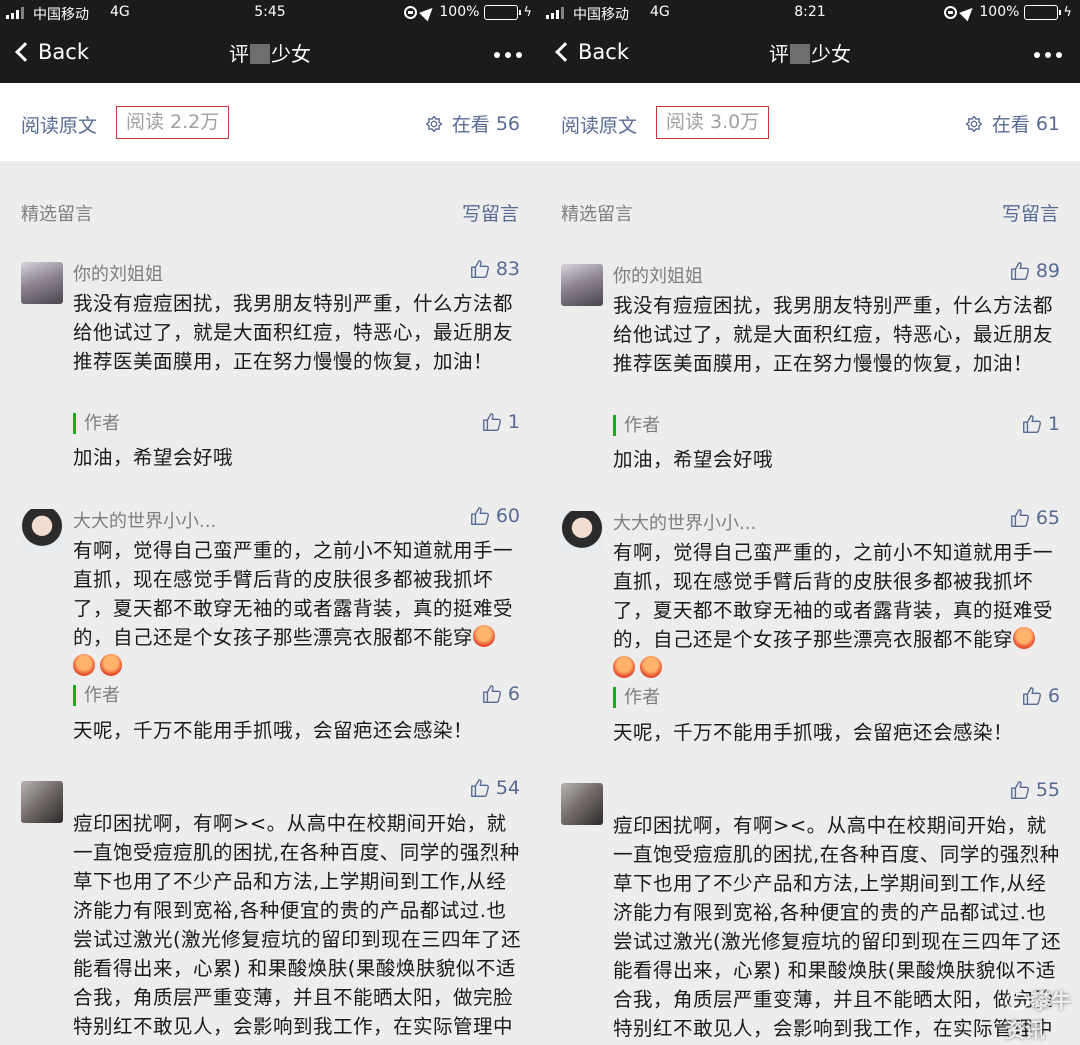 The height and width of the screenshot is (1045, 1080). I want to click on comment-like-count: 89, so click(1047, 271).